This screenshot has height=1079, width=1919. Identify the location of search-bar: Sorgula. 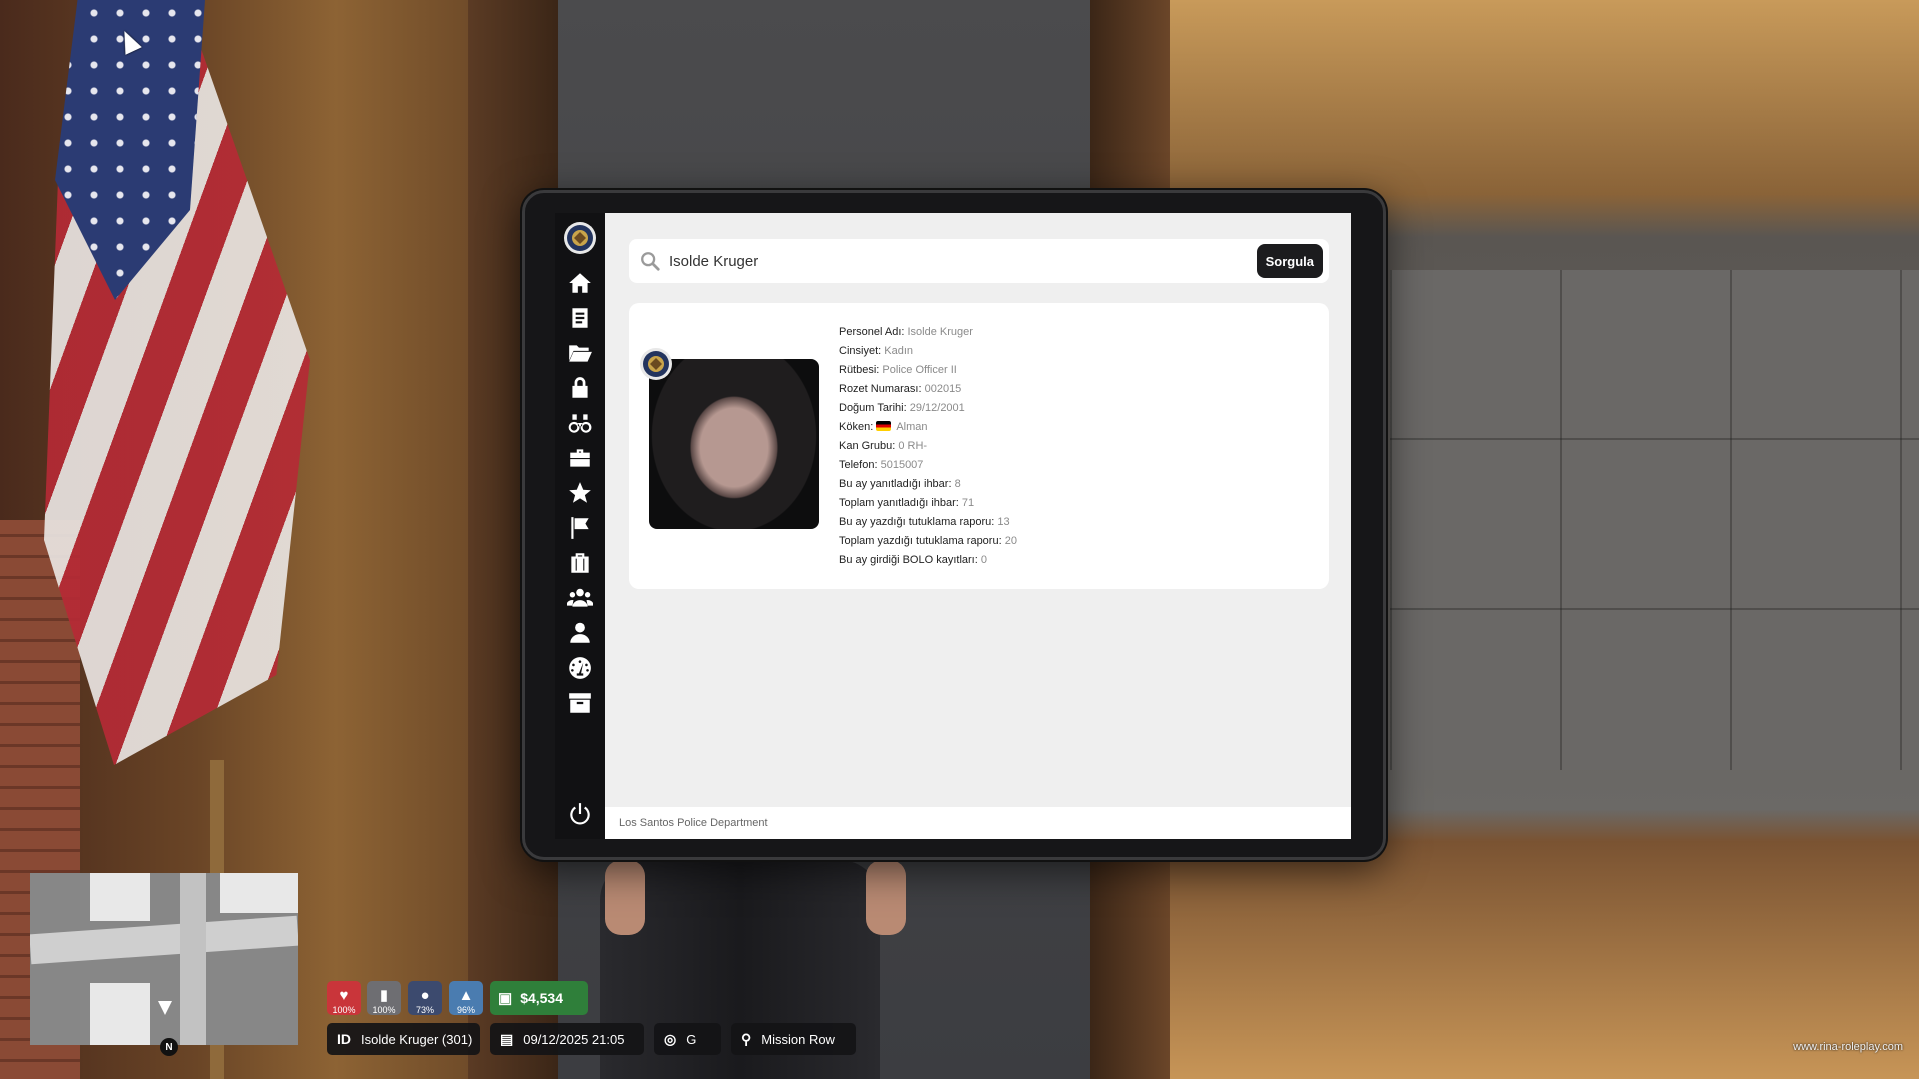
(979, 261).